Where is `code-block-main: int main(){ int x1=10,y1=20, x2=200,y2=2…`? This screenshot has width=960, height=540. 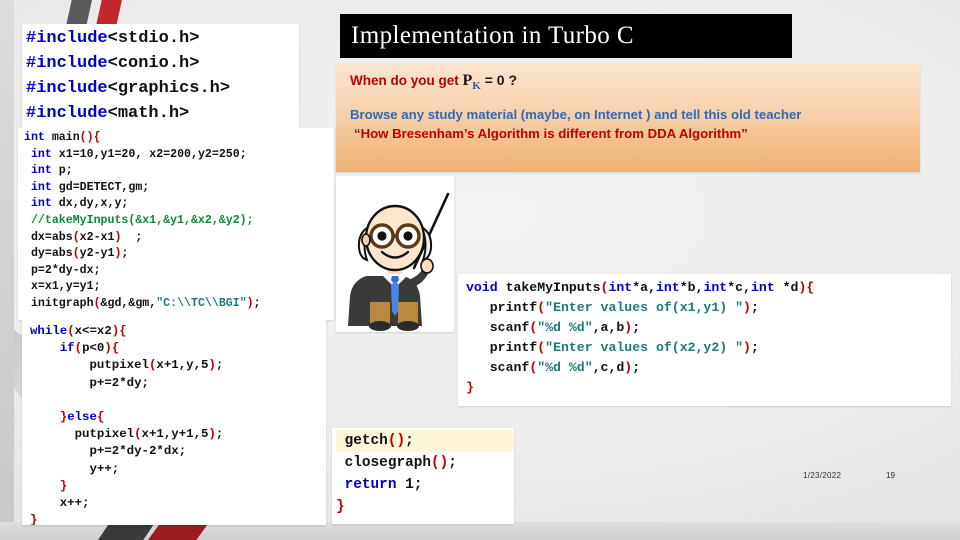
code-block-main: int main(){ int x1=10,y1=20, x2=200,y2=2… is located at coordinates (176, 224).